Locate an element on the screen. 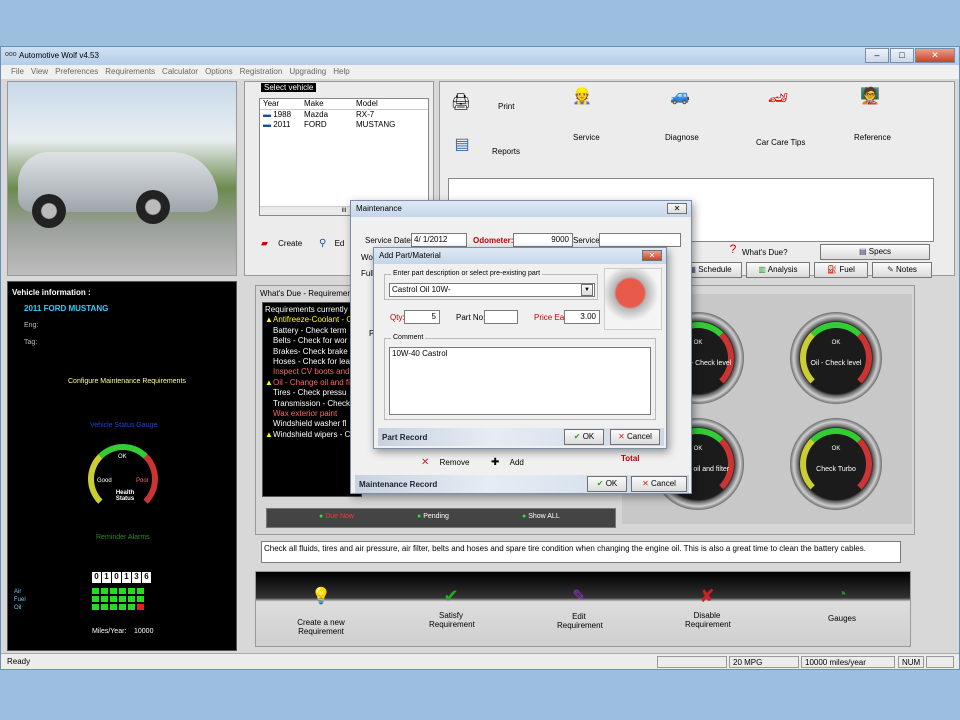  filter-pending: ● Pending is located at coordinates (433, 516).